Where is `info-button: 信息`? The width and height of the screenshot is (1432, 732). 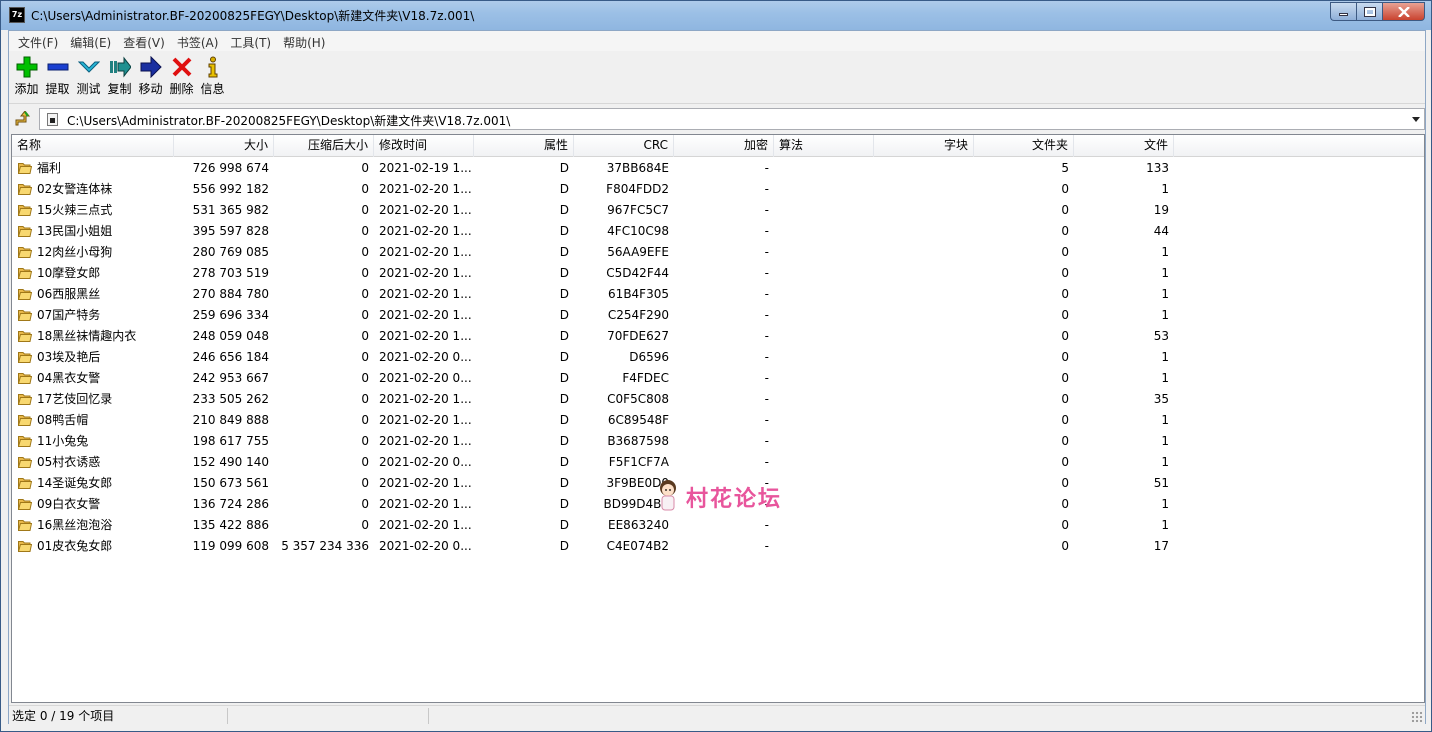
info-button: 信息 is located at coordinates (212, 77).